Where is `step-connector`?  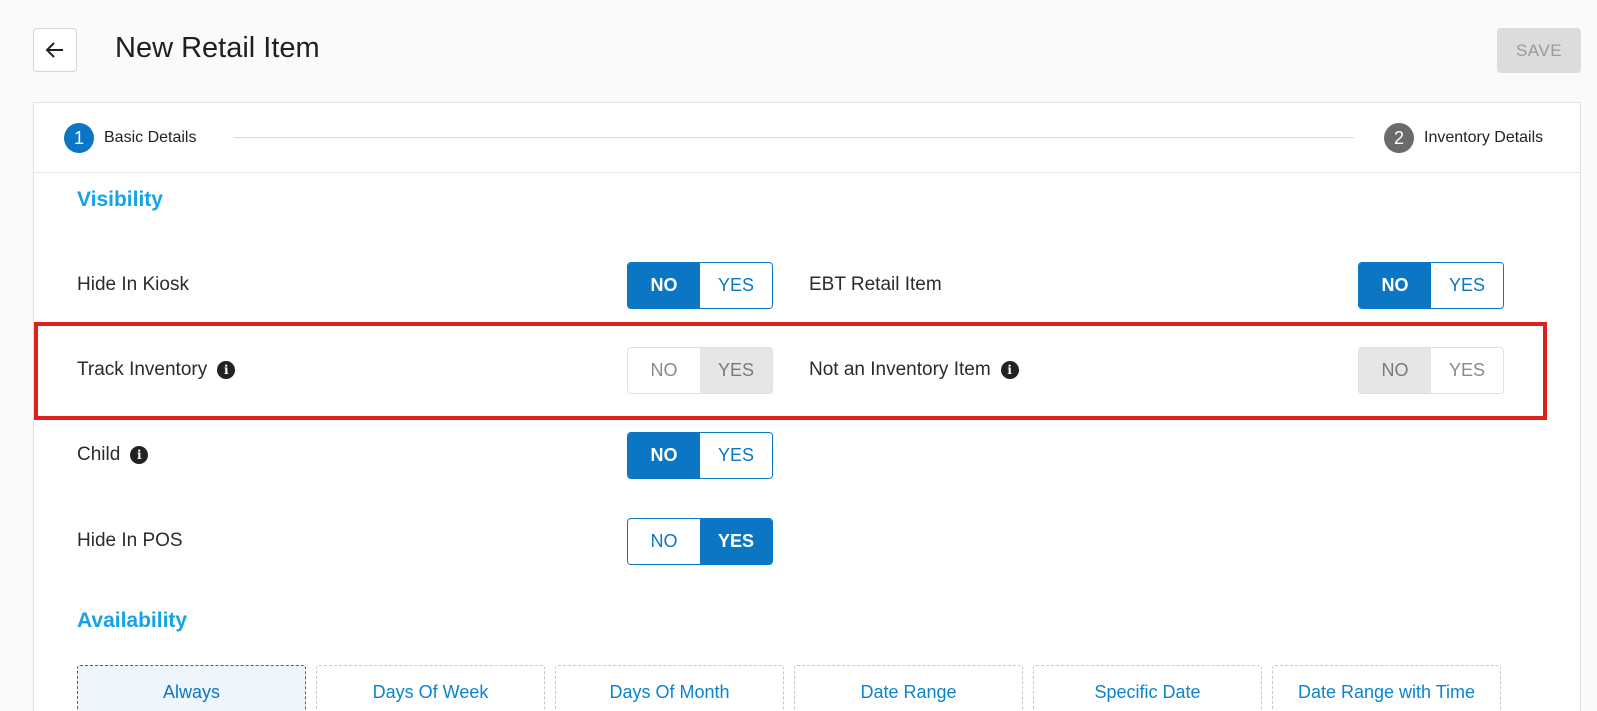 step-connector is located at coordinates (794, 137).